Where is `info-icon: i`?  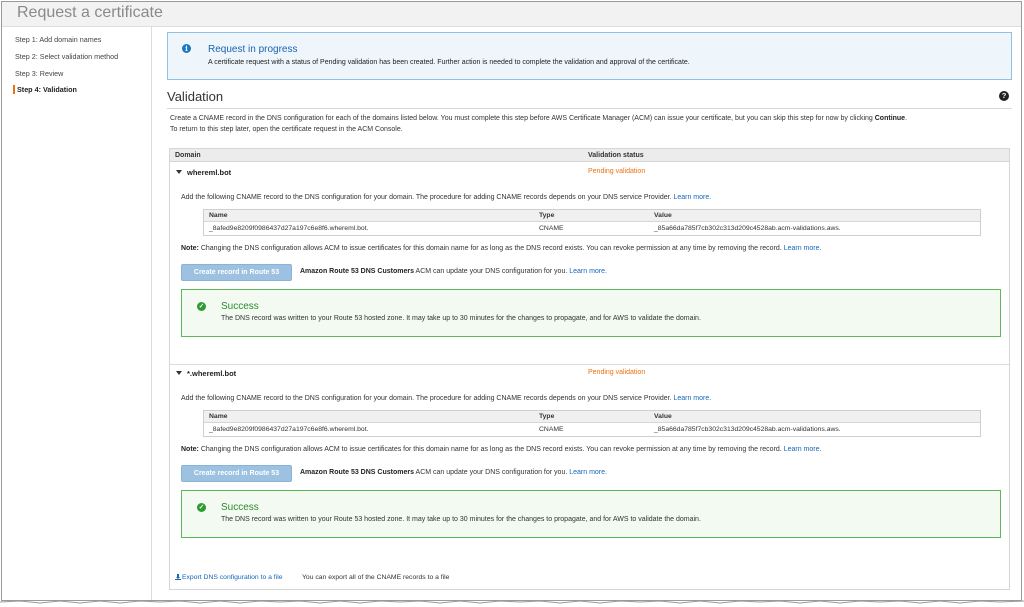 info-icon: i is located at coordinates (186, 48).